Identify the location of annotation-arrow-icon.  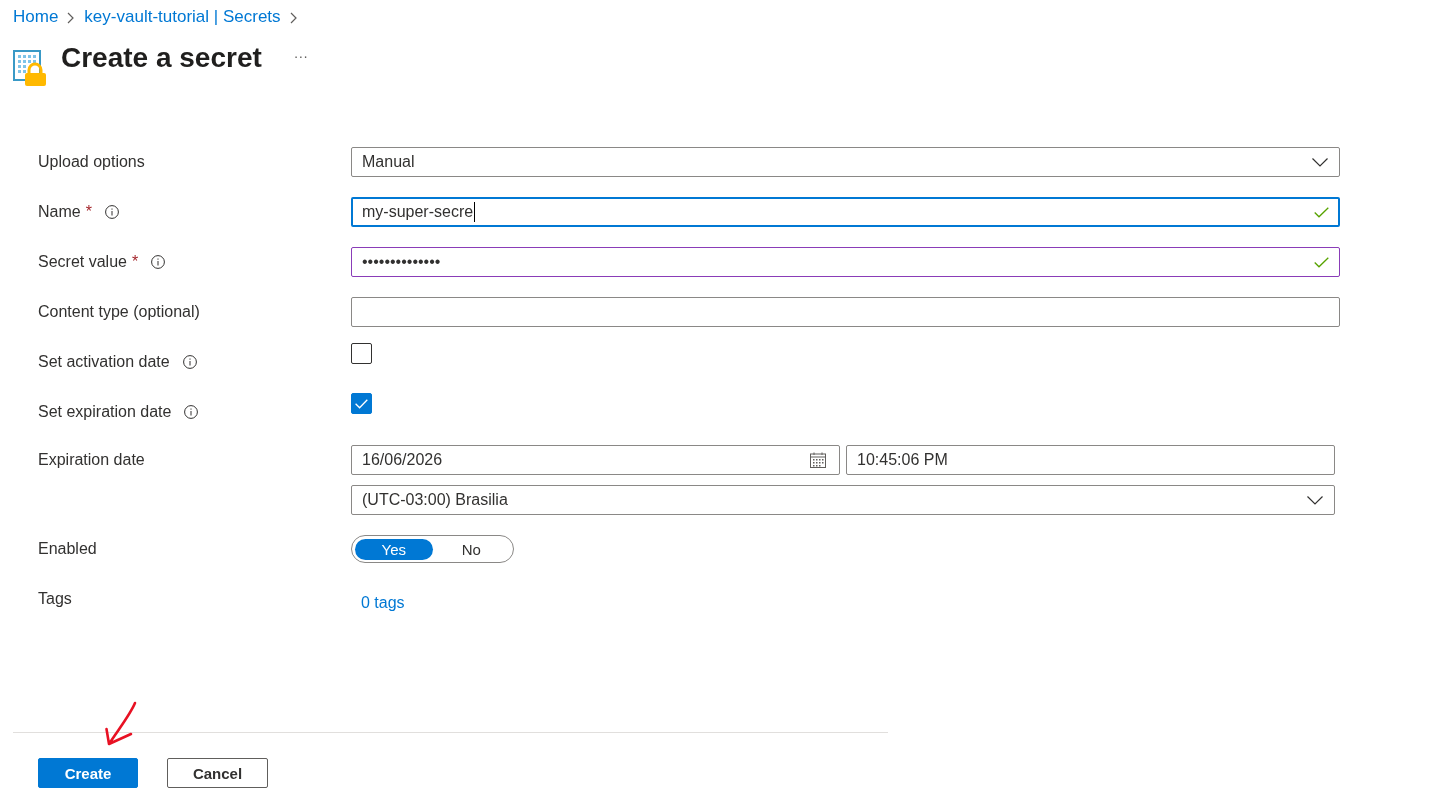
(121, 724).